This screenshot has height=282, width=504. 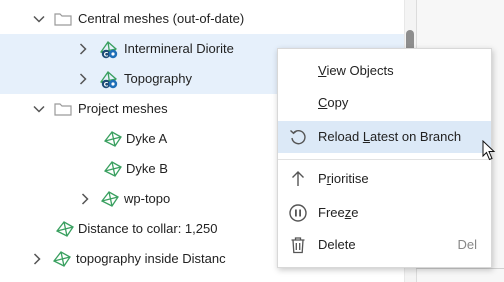 What do you see at coordinates (298, 245) in the screenshot?
I see `trash-icon` at bounding box center [298, 245].